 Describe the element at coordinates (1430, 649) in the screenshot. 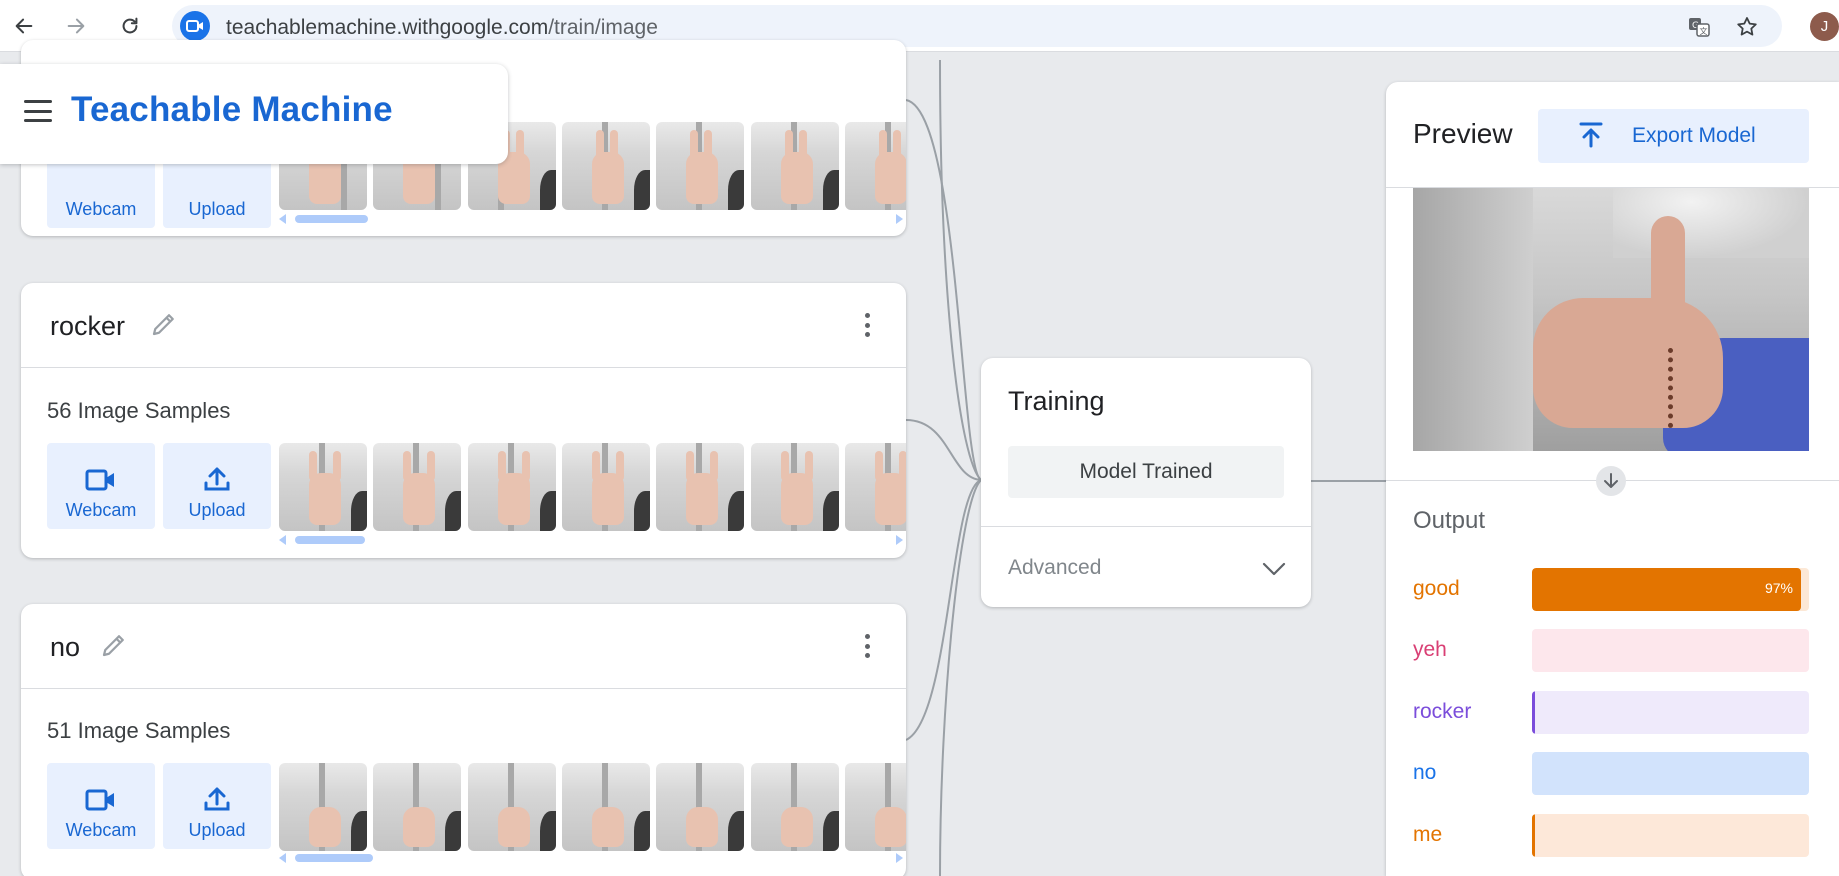

I see `output-label: yeh` at that location.